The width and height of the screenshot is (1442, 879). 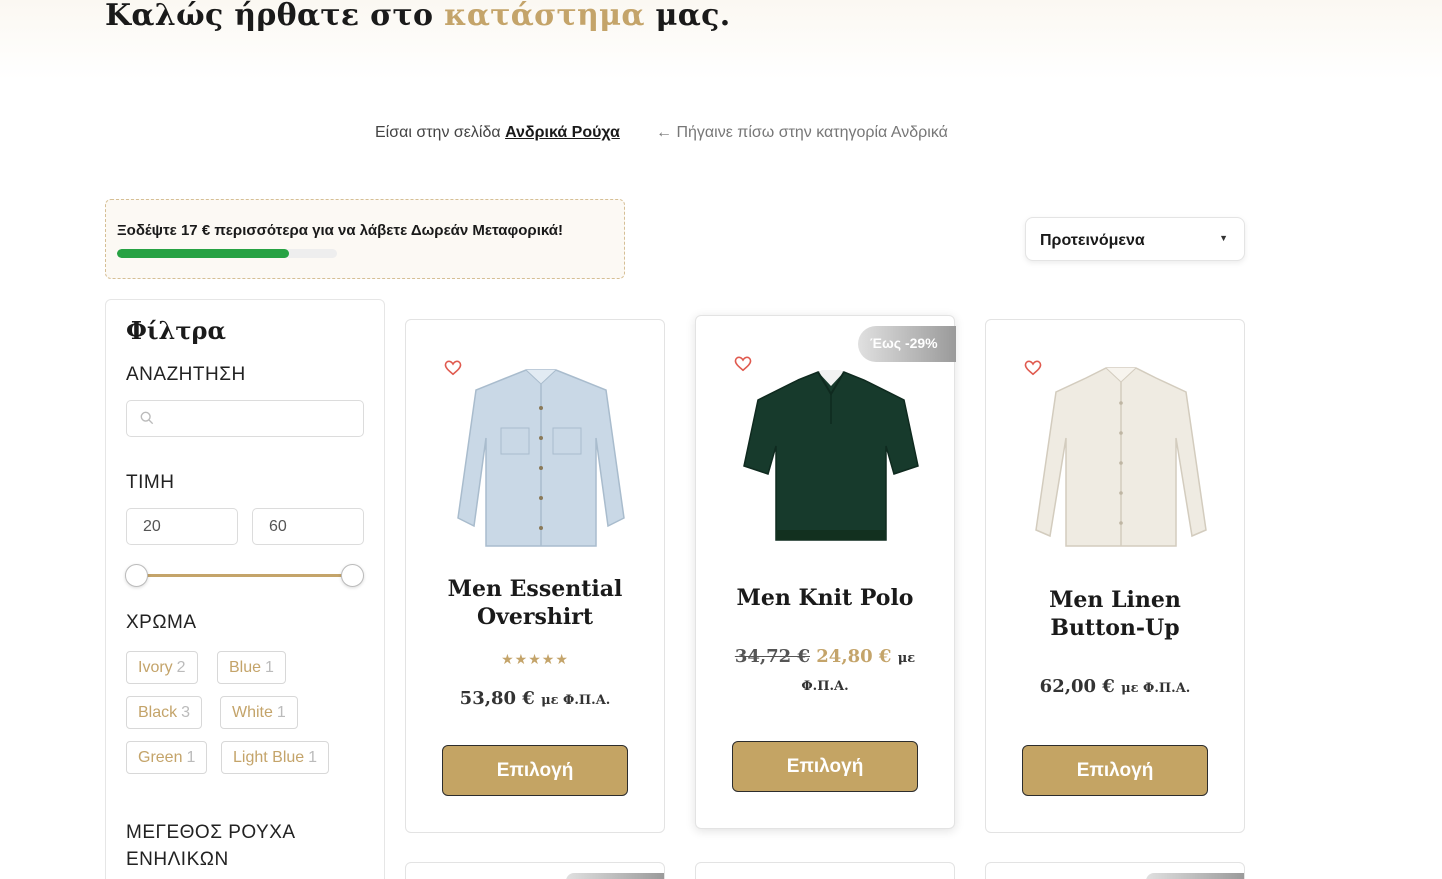 What do you see at coordinates (203, 253) in the screenshot?
I see `free-shipping-progress-fill` at bounding box center [203, 253].